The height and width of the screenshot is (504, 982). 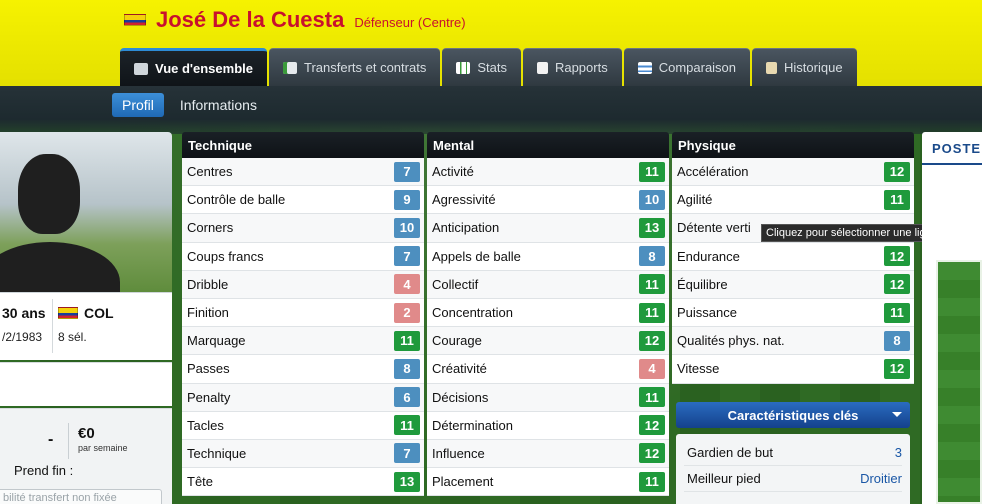 I want to click on attribute-row: Technique 7, so click(x=303, y=454).